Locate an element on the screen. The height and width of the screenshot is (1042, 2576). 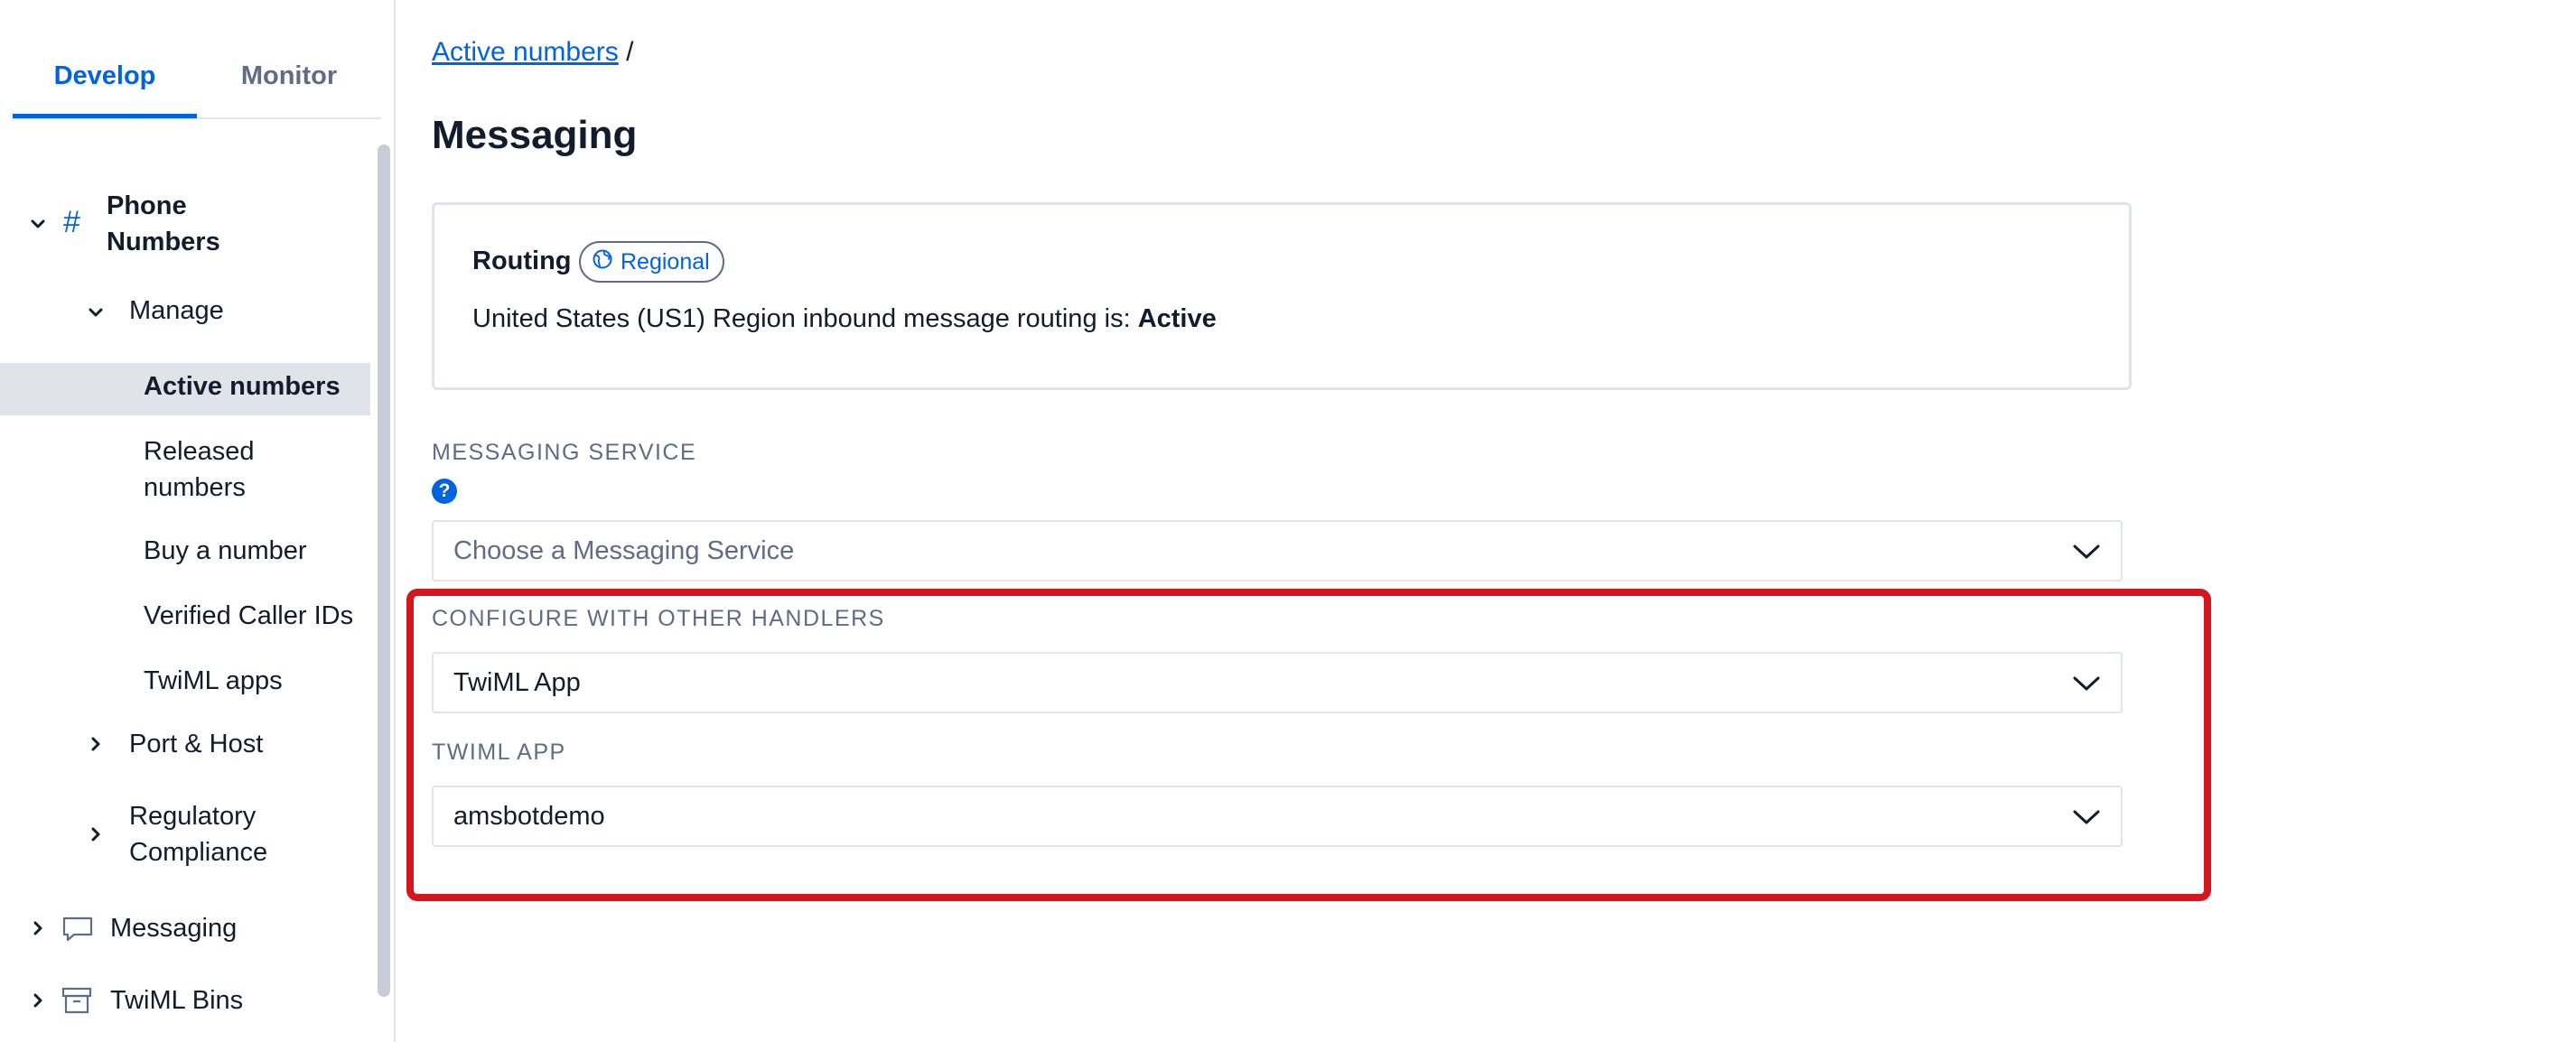
sidebar-item-verified-caller-ids: Verified Caller IDs is located at coordinates (248, 616).